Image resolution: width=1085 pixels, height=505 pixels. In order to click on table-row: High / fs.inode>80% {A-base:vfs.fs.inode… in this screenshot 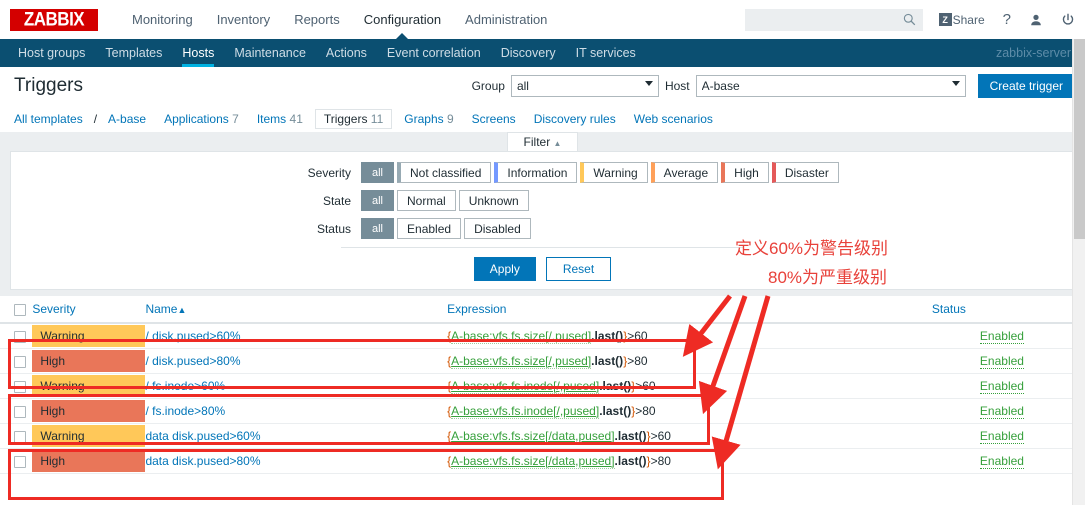, I will do `click(536, 411)`.